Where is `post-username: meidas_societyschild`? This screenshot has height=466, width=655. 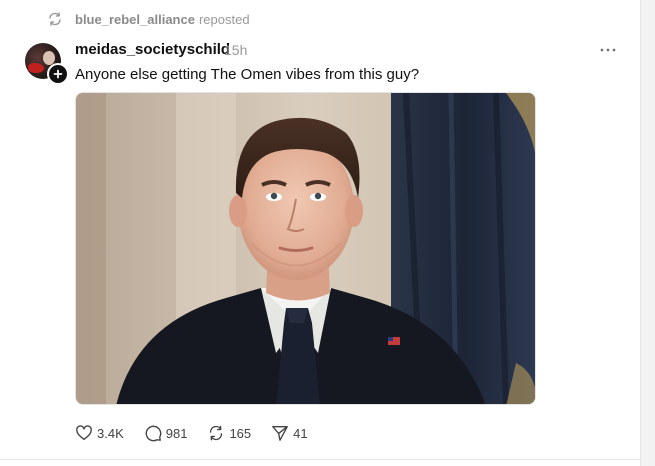 post-username: meidas_societyschild is located at coordinates (152, 49).